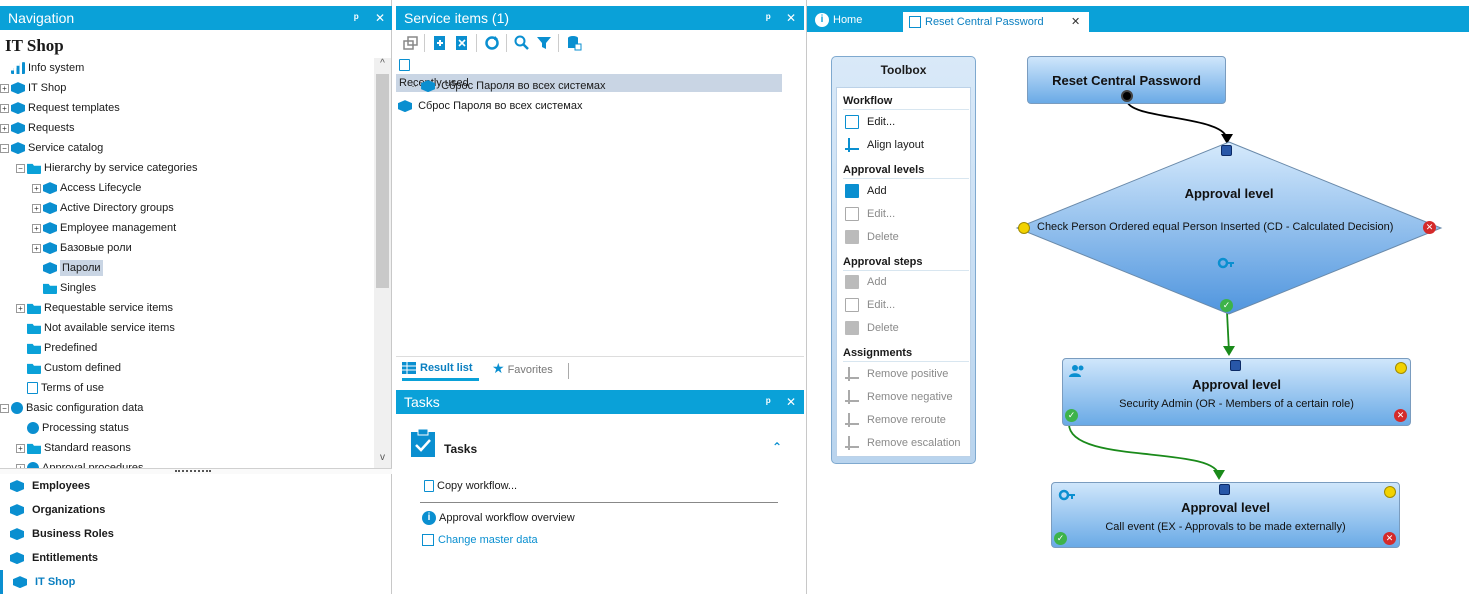  I want to click on start-node: Reset Central Password, so click(1126, 80).